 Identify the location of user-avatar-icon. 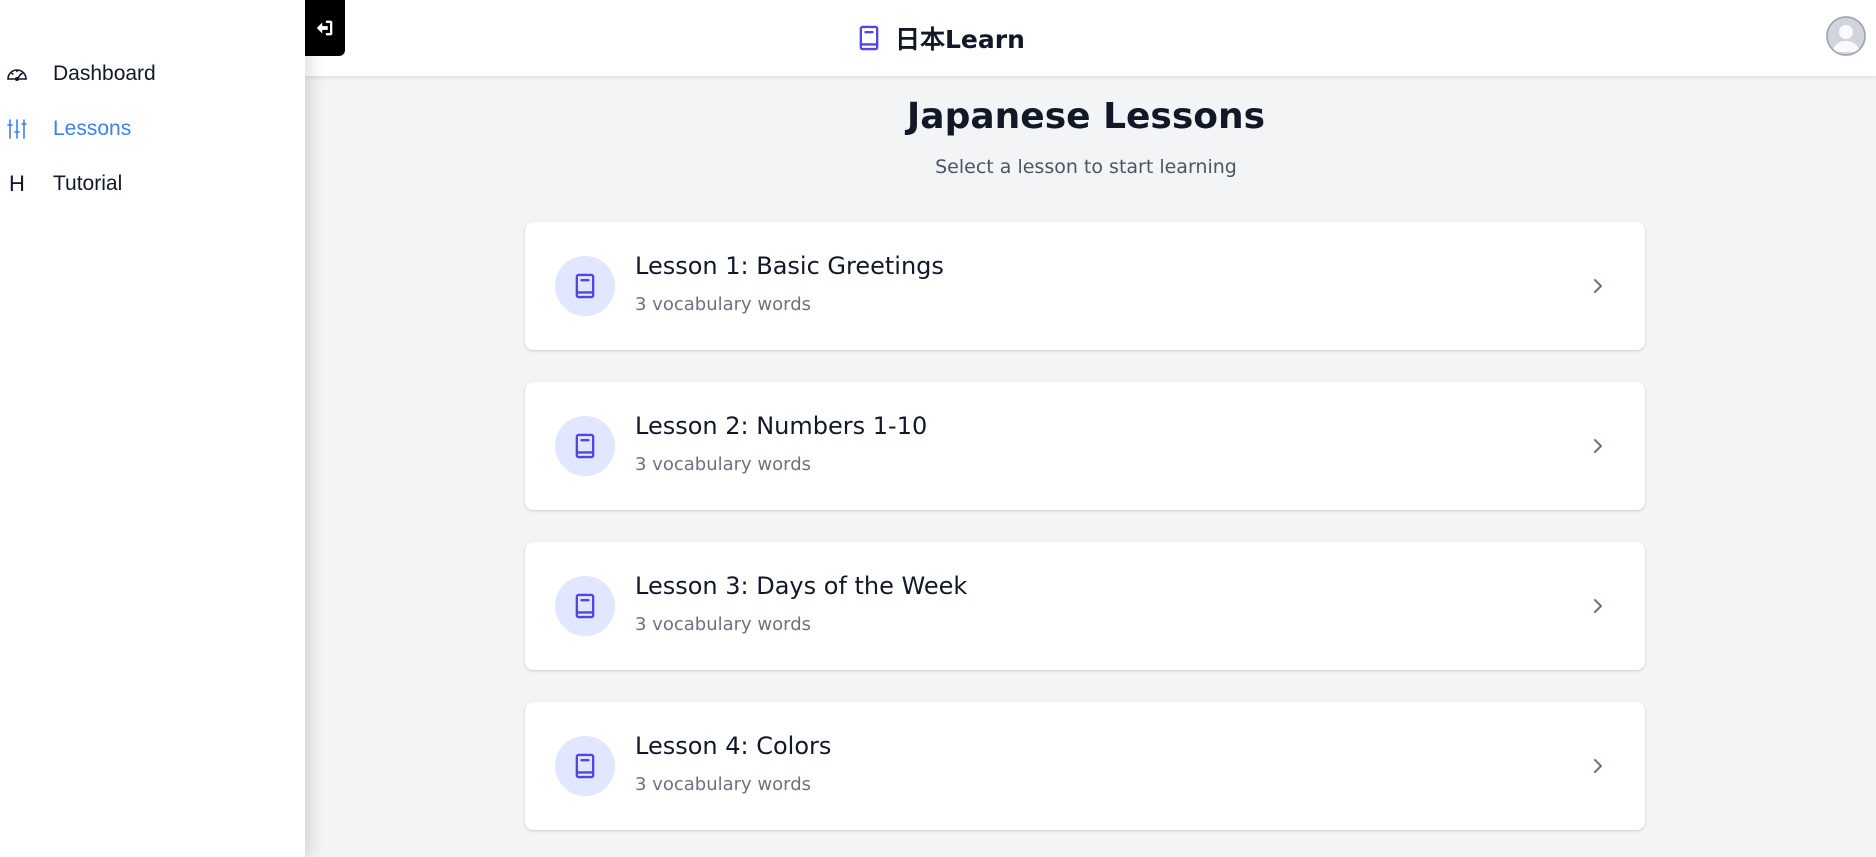
(1846, 36).